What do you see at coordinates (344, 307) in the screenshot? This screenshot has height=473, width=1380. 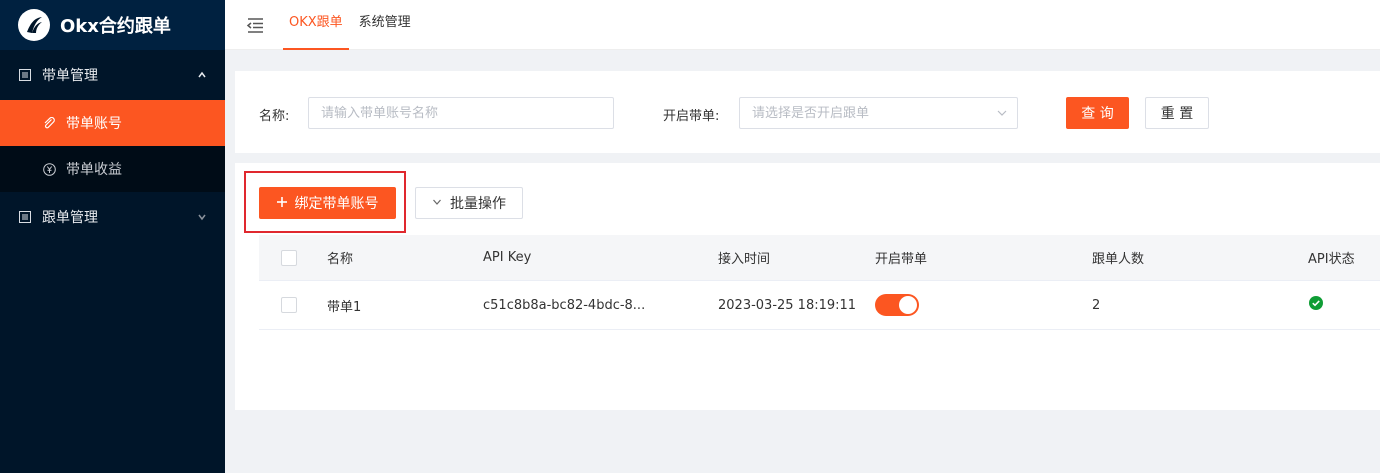 I see `cell-name: 带单1` at bounding box center [344, 307].